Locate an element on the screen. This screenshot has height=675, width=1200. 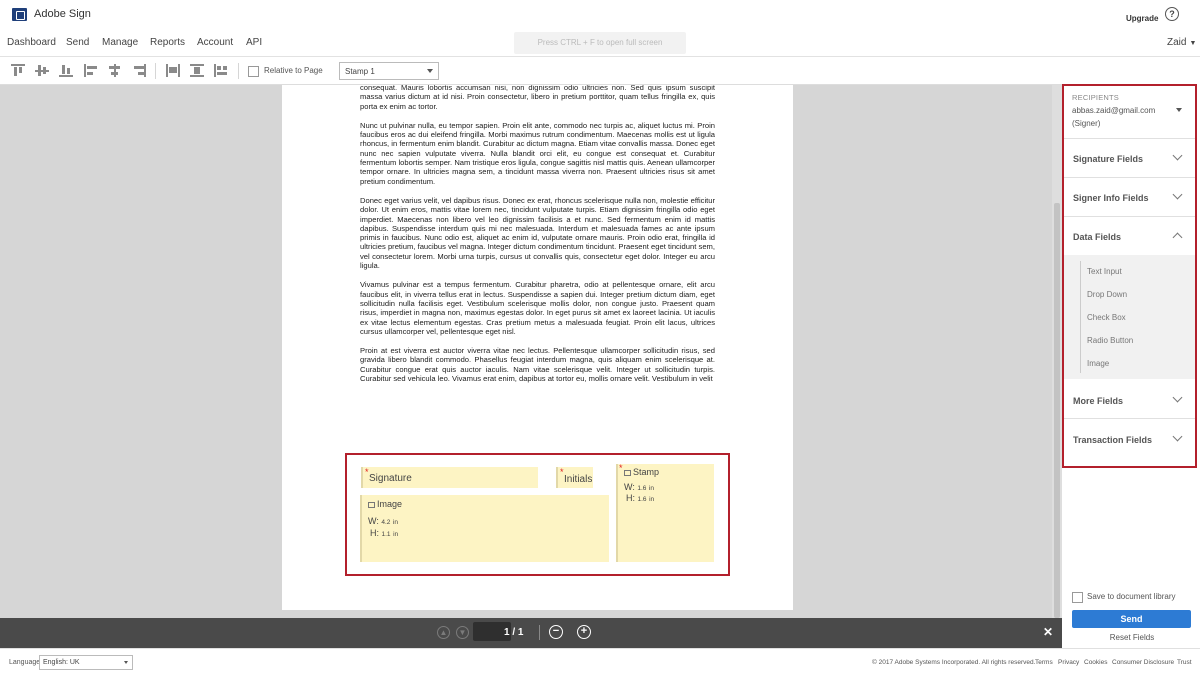
field-check-box: Check Box is located at coordinates (1106, 317).